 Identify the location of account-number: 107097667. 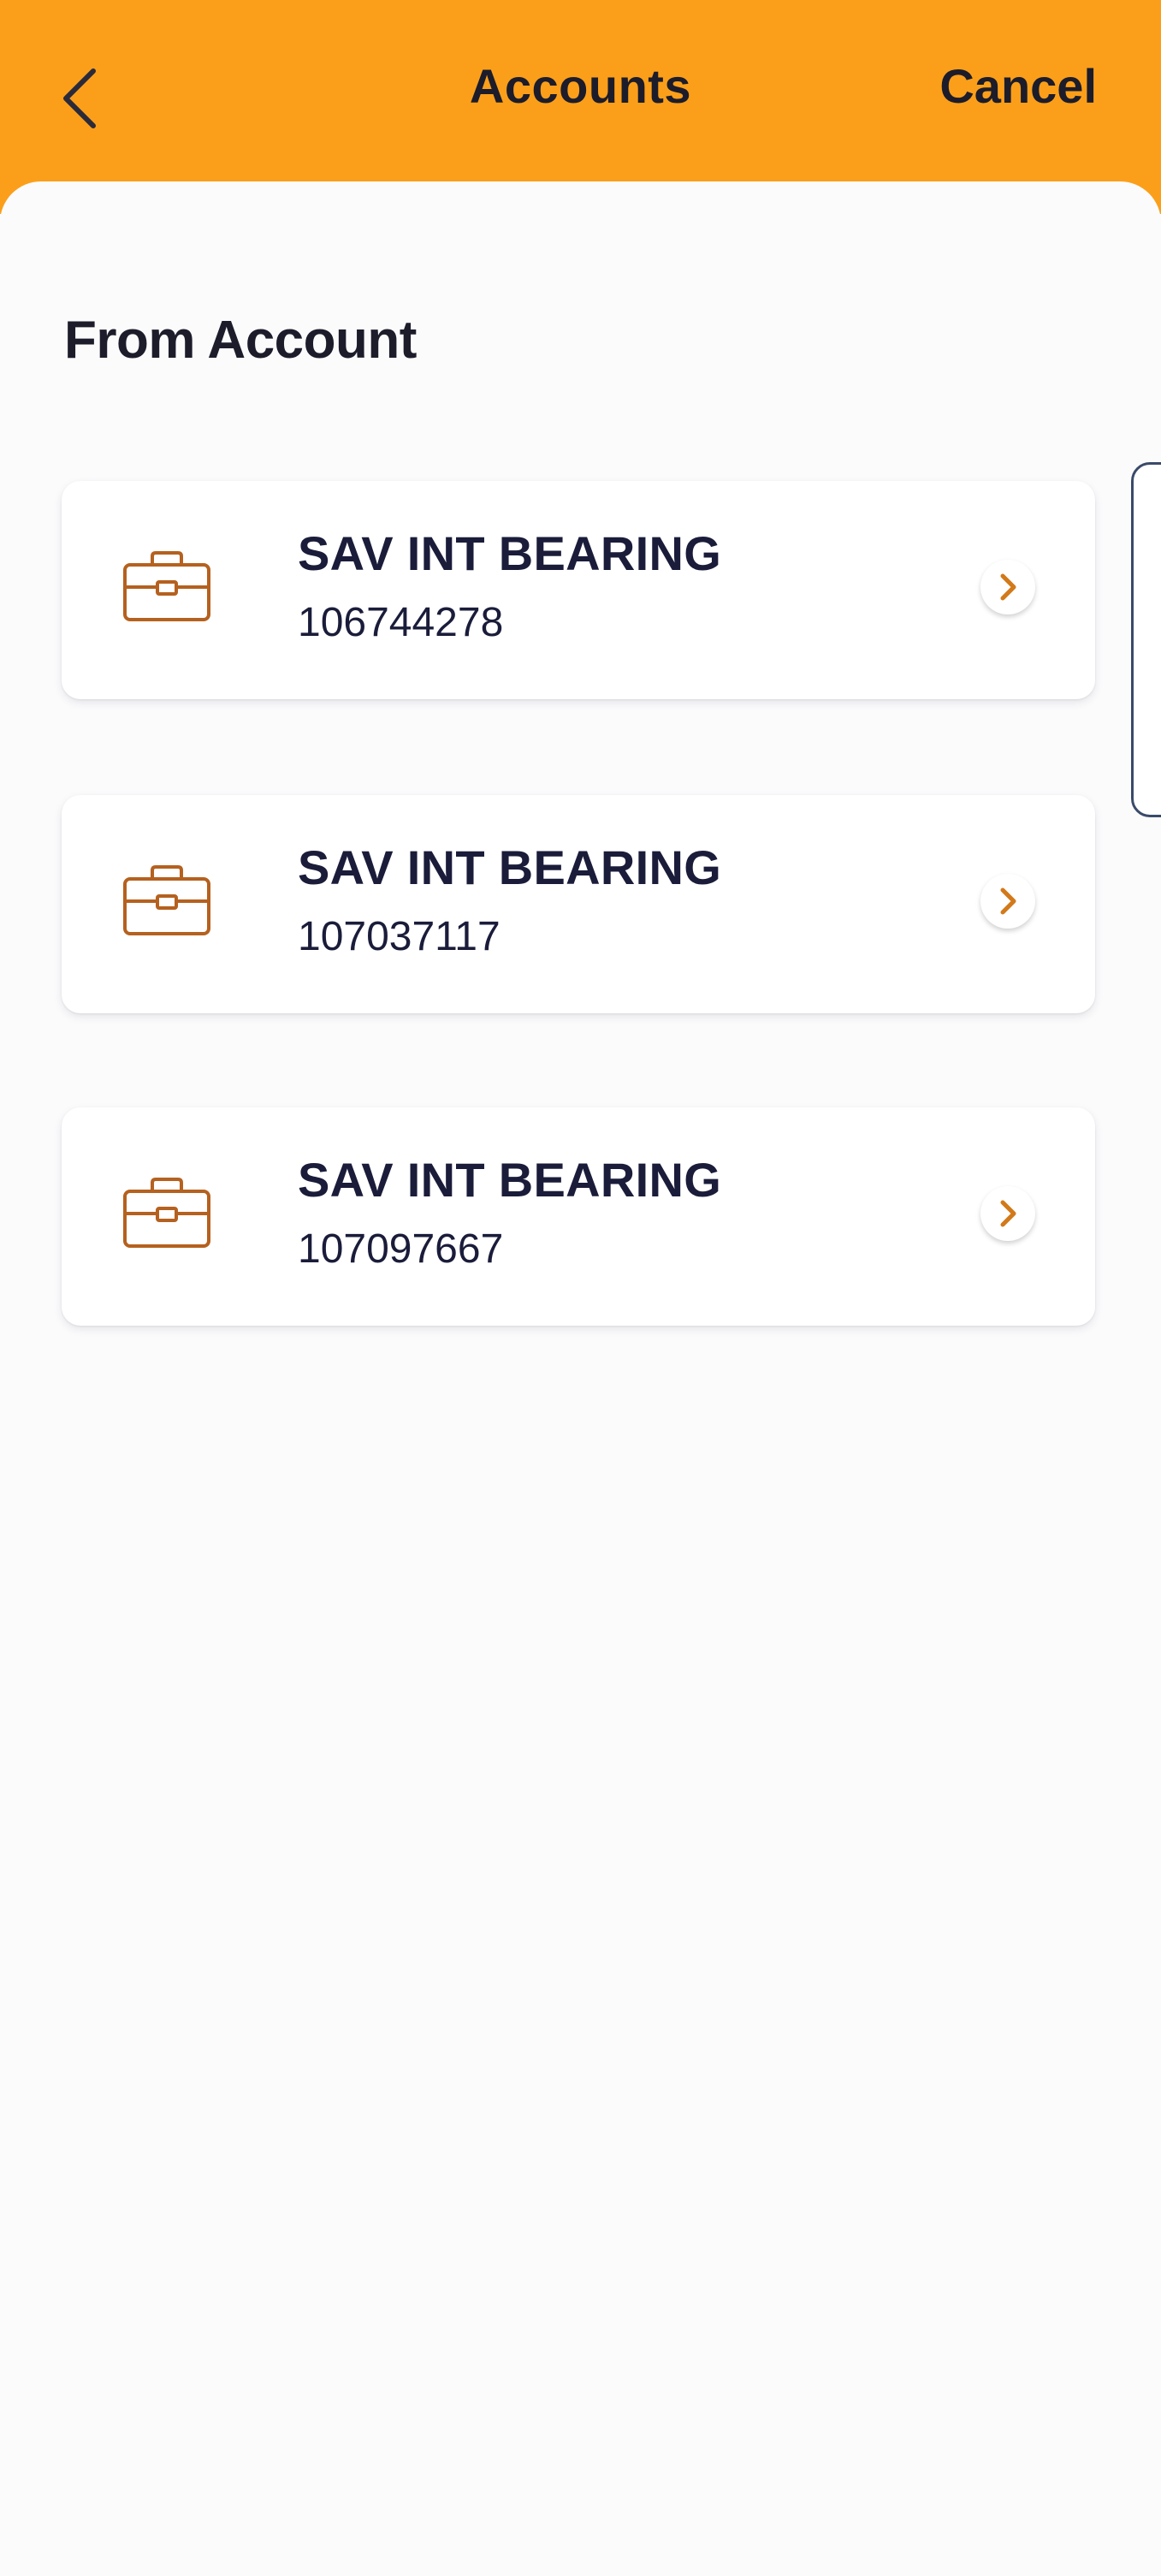
(401, 1249).